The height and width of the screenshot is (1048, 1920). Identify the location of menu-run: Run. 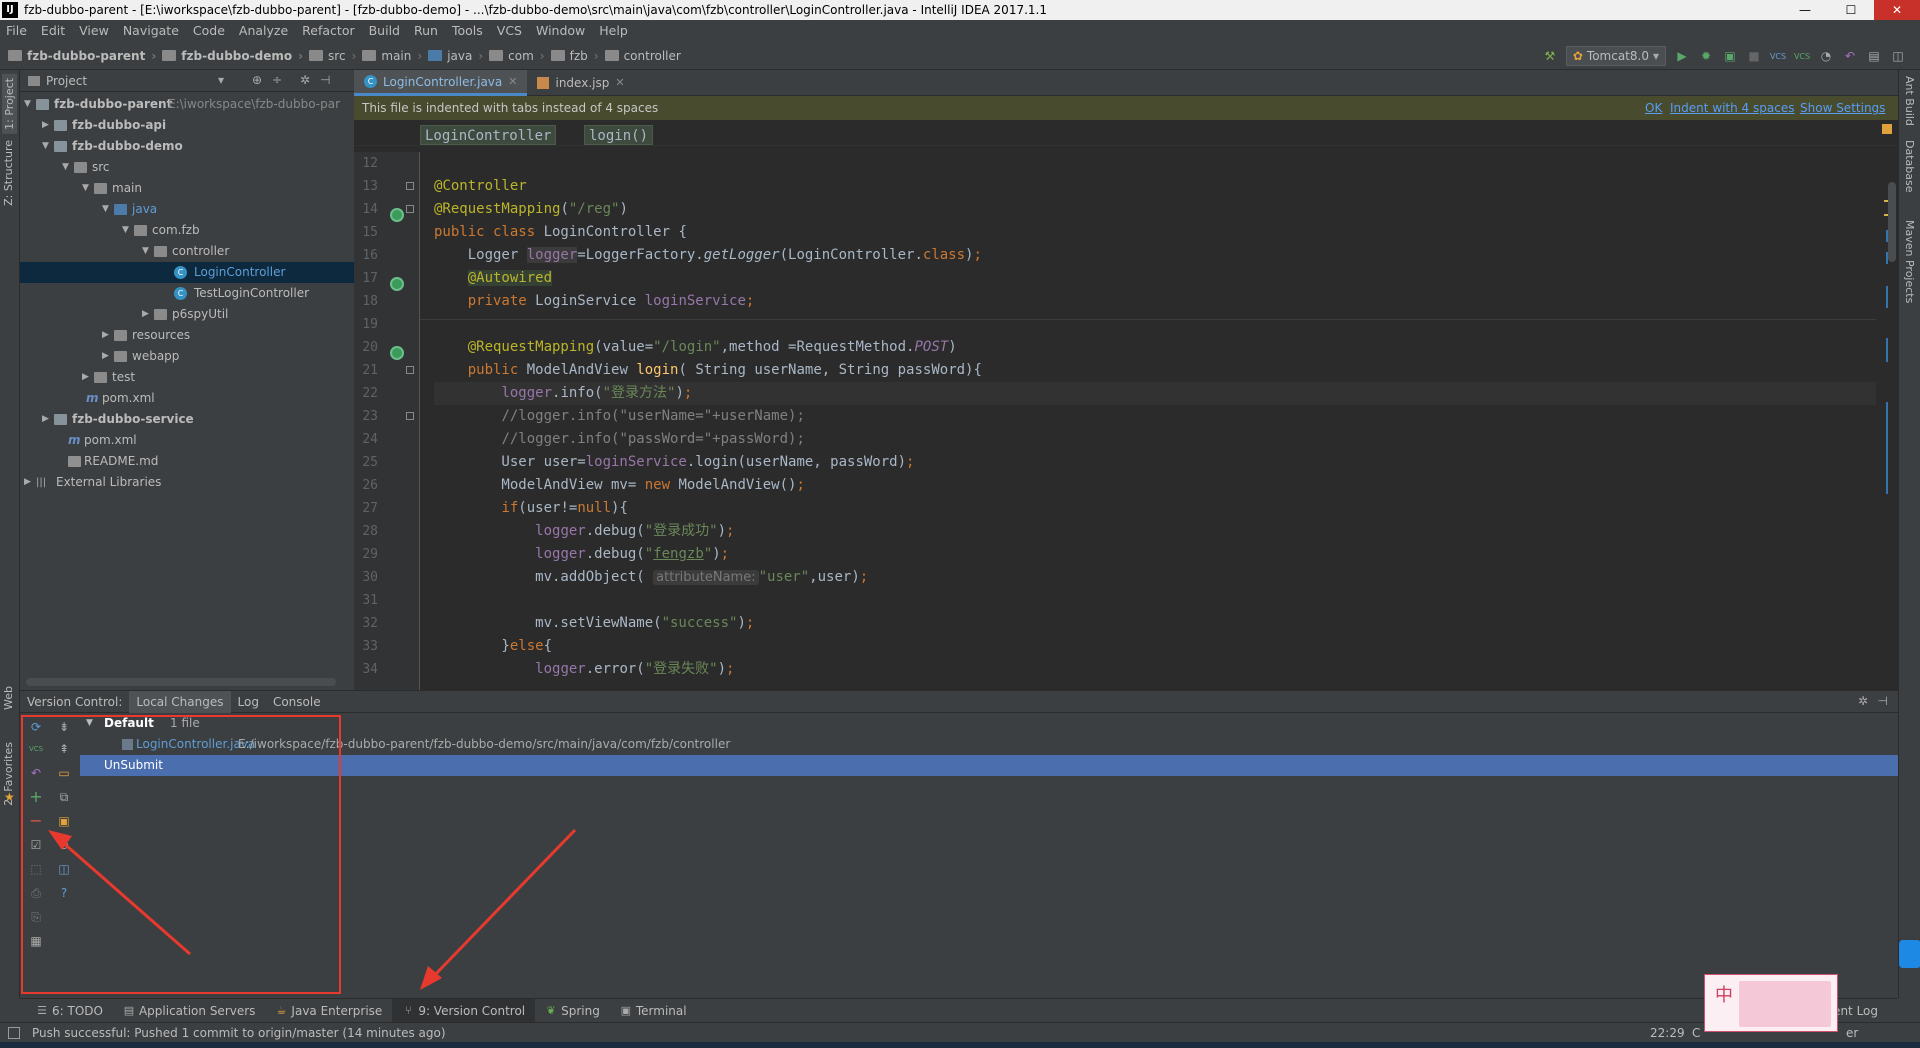
(426, 31).